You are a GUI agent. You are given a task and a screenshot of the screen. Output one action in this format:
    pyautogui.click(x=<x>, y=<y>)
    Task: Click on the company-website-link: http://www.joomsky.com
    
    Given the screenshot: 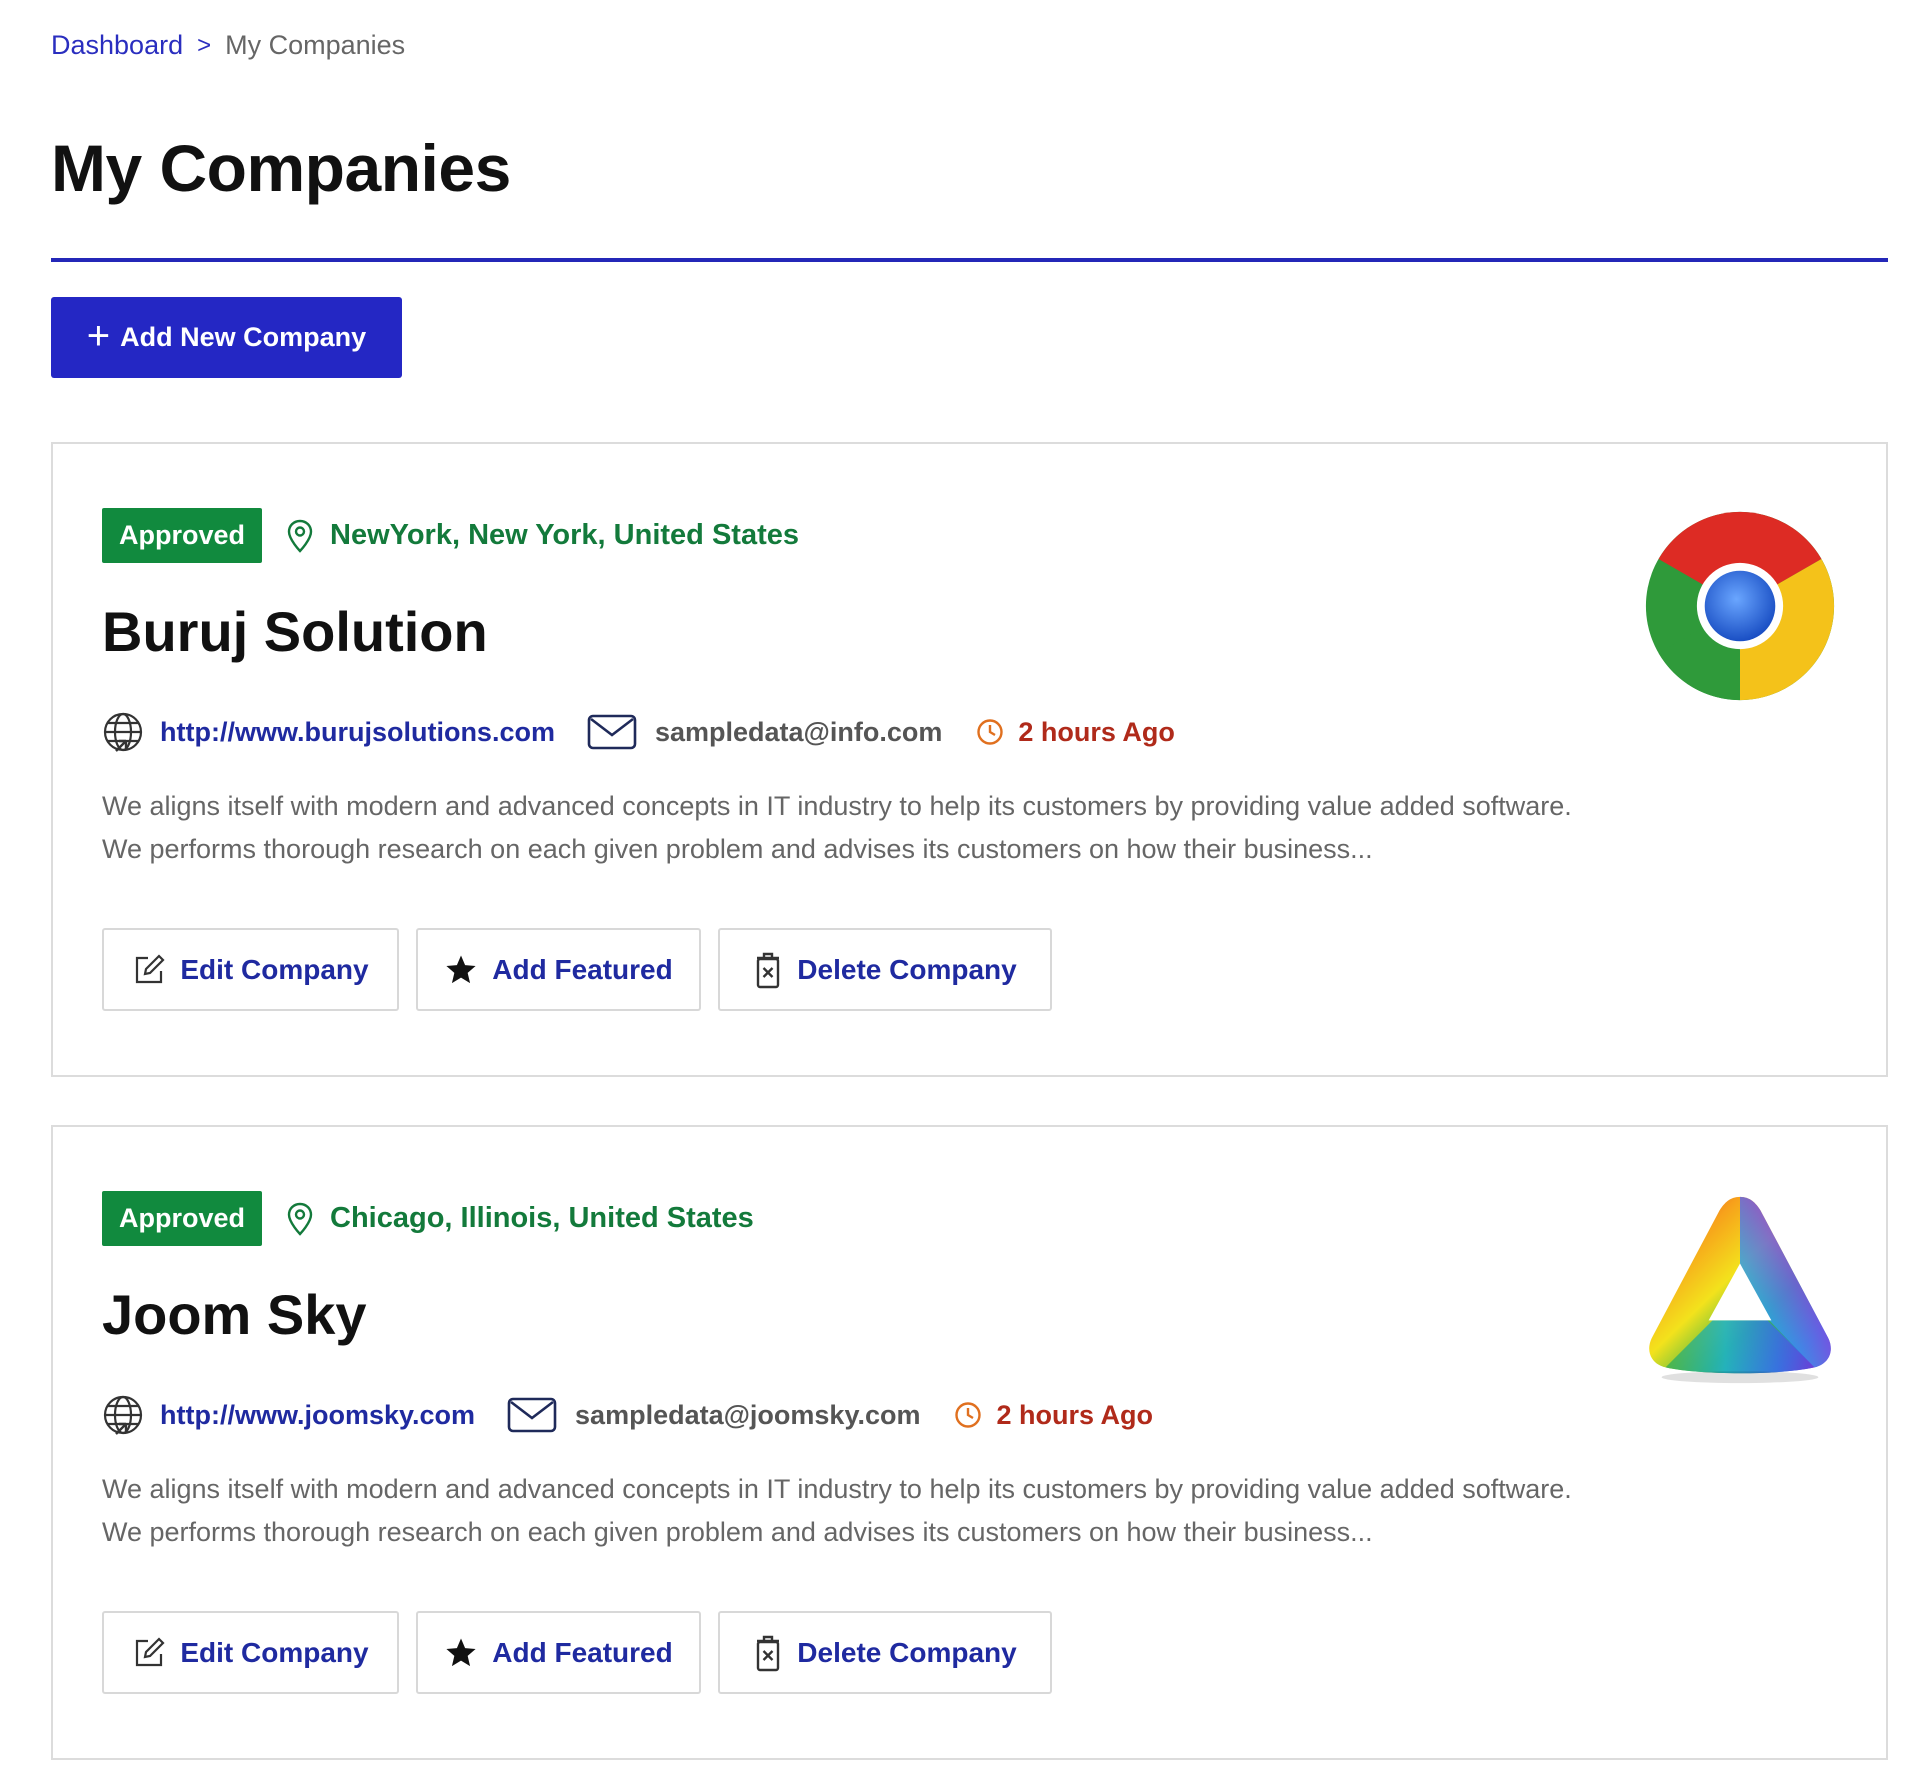 What is the action you would take?
    pyautogui.click(x=317, y=1415)
    